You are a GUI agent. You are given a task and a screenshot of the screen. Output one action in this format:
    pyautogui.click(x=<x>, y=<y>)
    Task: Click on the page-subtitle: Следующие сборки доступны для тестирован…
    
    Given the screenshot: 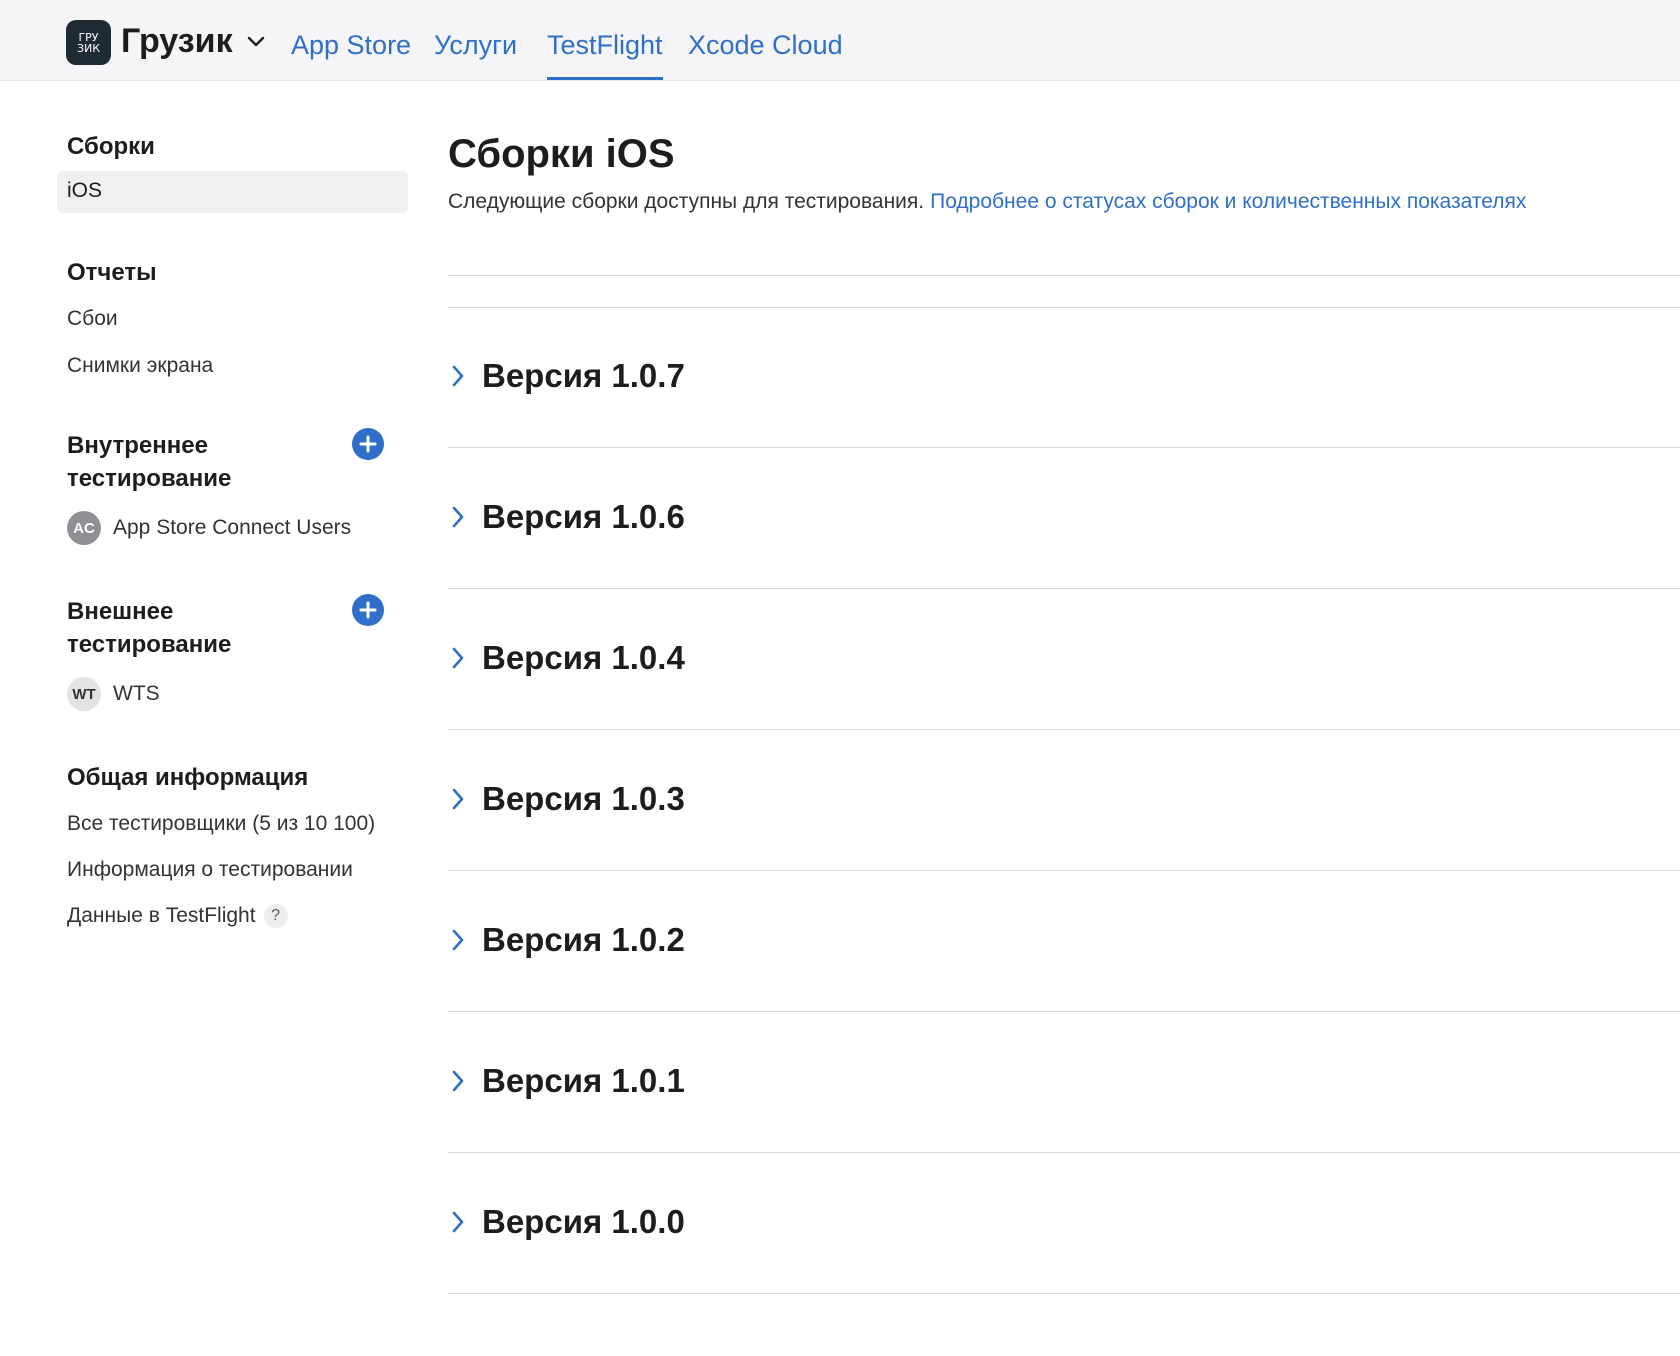 What is the action you would take?
    pyautogui.click(x=987, y=202)
    